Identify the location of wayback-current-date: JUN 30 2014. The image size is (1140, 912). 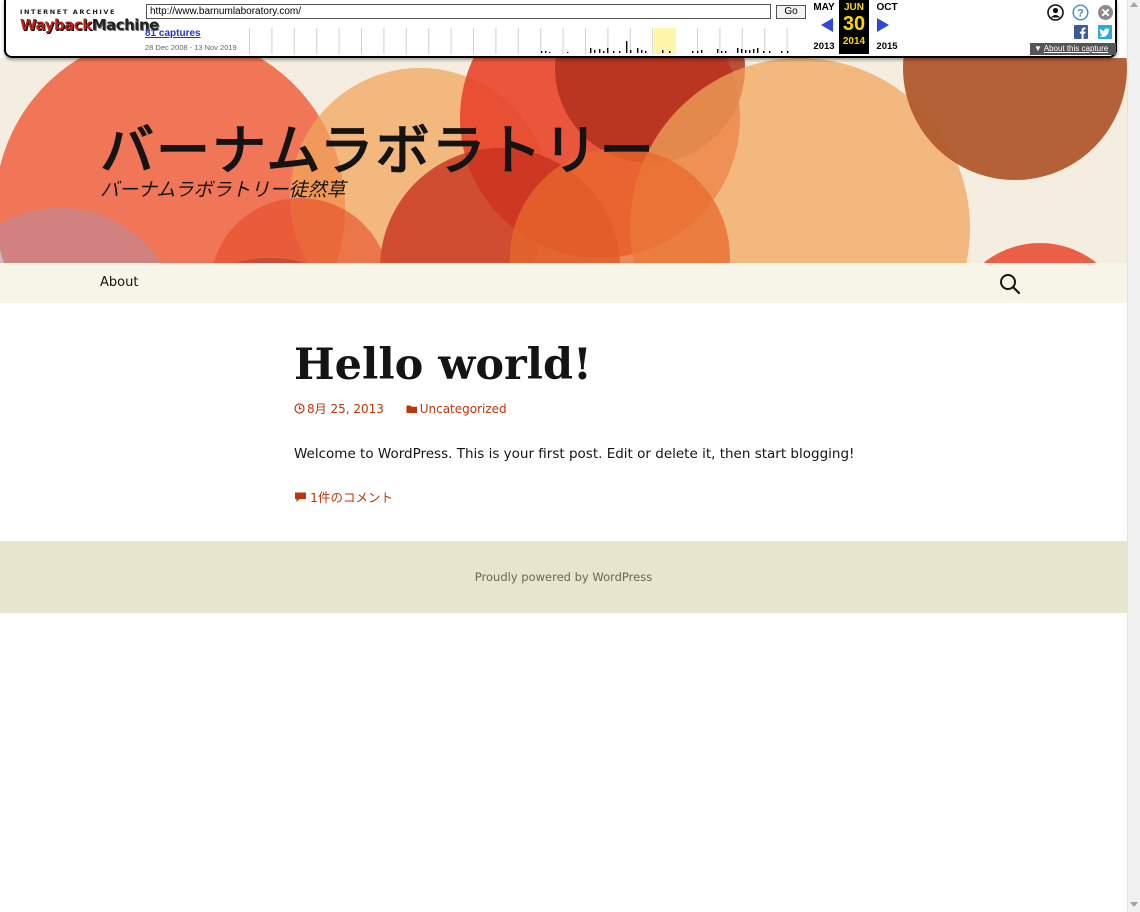
(854, 27).